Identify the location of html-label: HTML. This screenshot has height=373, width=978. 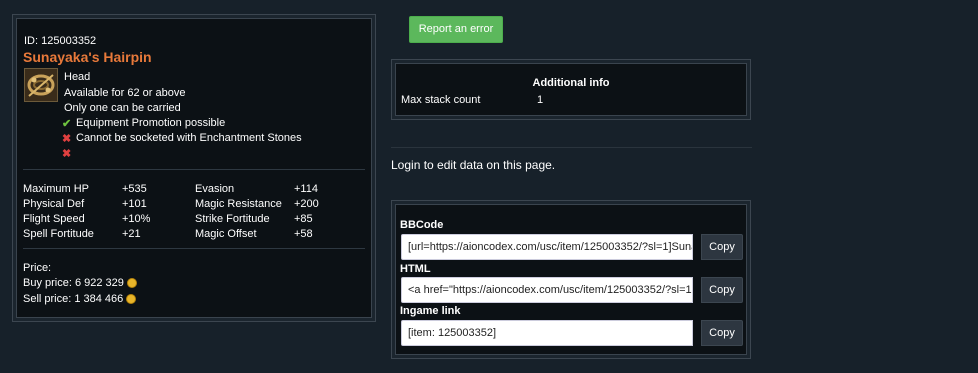
(415, 269).